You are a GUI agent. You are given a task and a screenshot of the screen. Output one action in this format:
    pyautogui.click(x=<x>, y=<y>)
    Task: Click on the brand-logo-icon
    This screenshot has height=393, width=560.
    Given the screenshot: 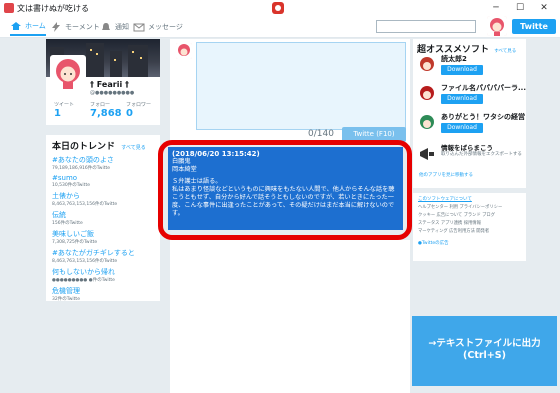 What is the action you would take?
    pyautogui.click(x=278, y=8)
    